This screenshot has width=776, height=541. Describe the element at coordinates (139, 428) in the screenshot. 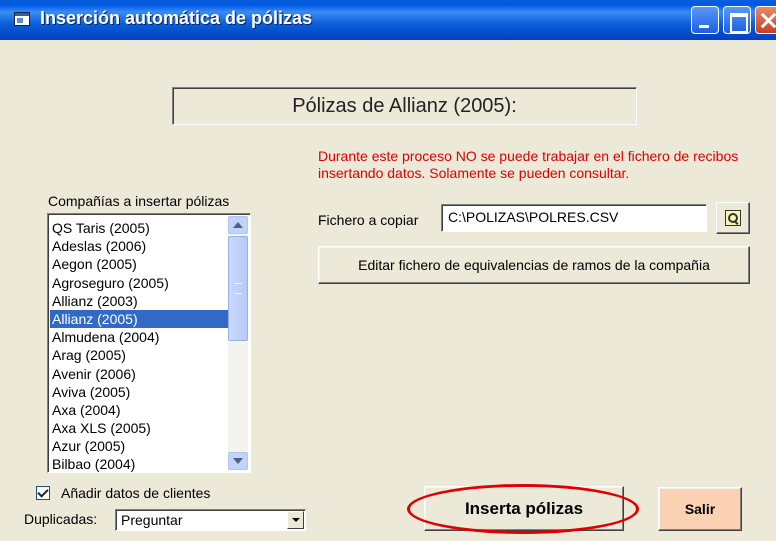

I see `list-item: Axa XLS (2005)` at that location.